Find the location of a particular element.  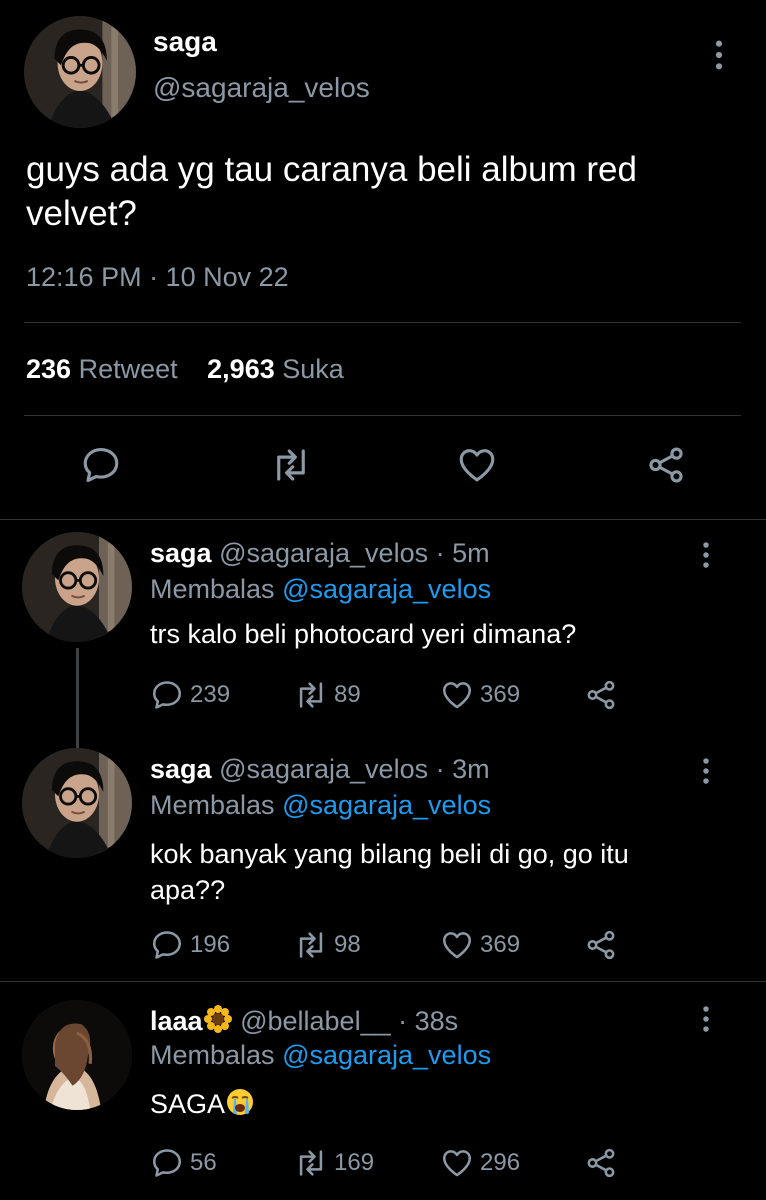

reply-header: saga @sagaraja_velos · 5m is located at coordinates (320, 553).